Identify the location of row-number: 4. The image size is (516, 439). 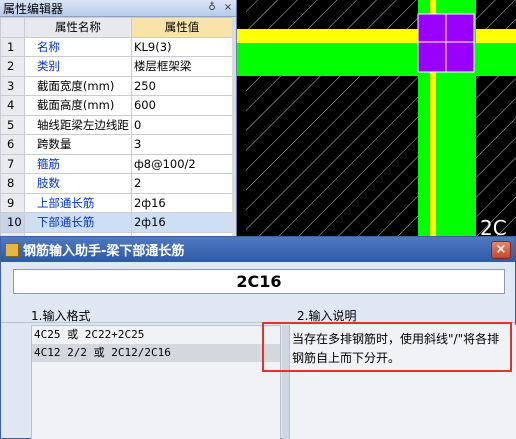
(12, 105).